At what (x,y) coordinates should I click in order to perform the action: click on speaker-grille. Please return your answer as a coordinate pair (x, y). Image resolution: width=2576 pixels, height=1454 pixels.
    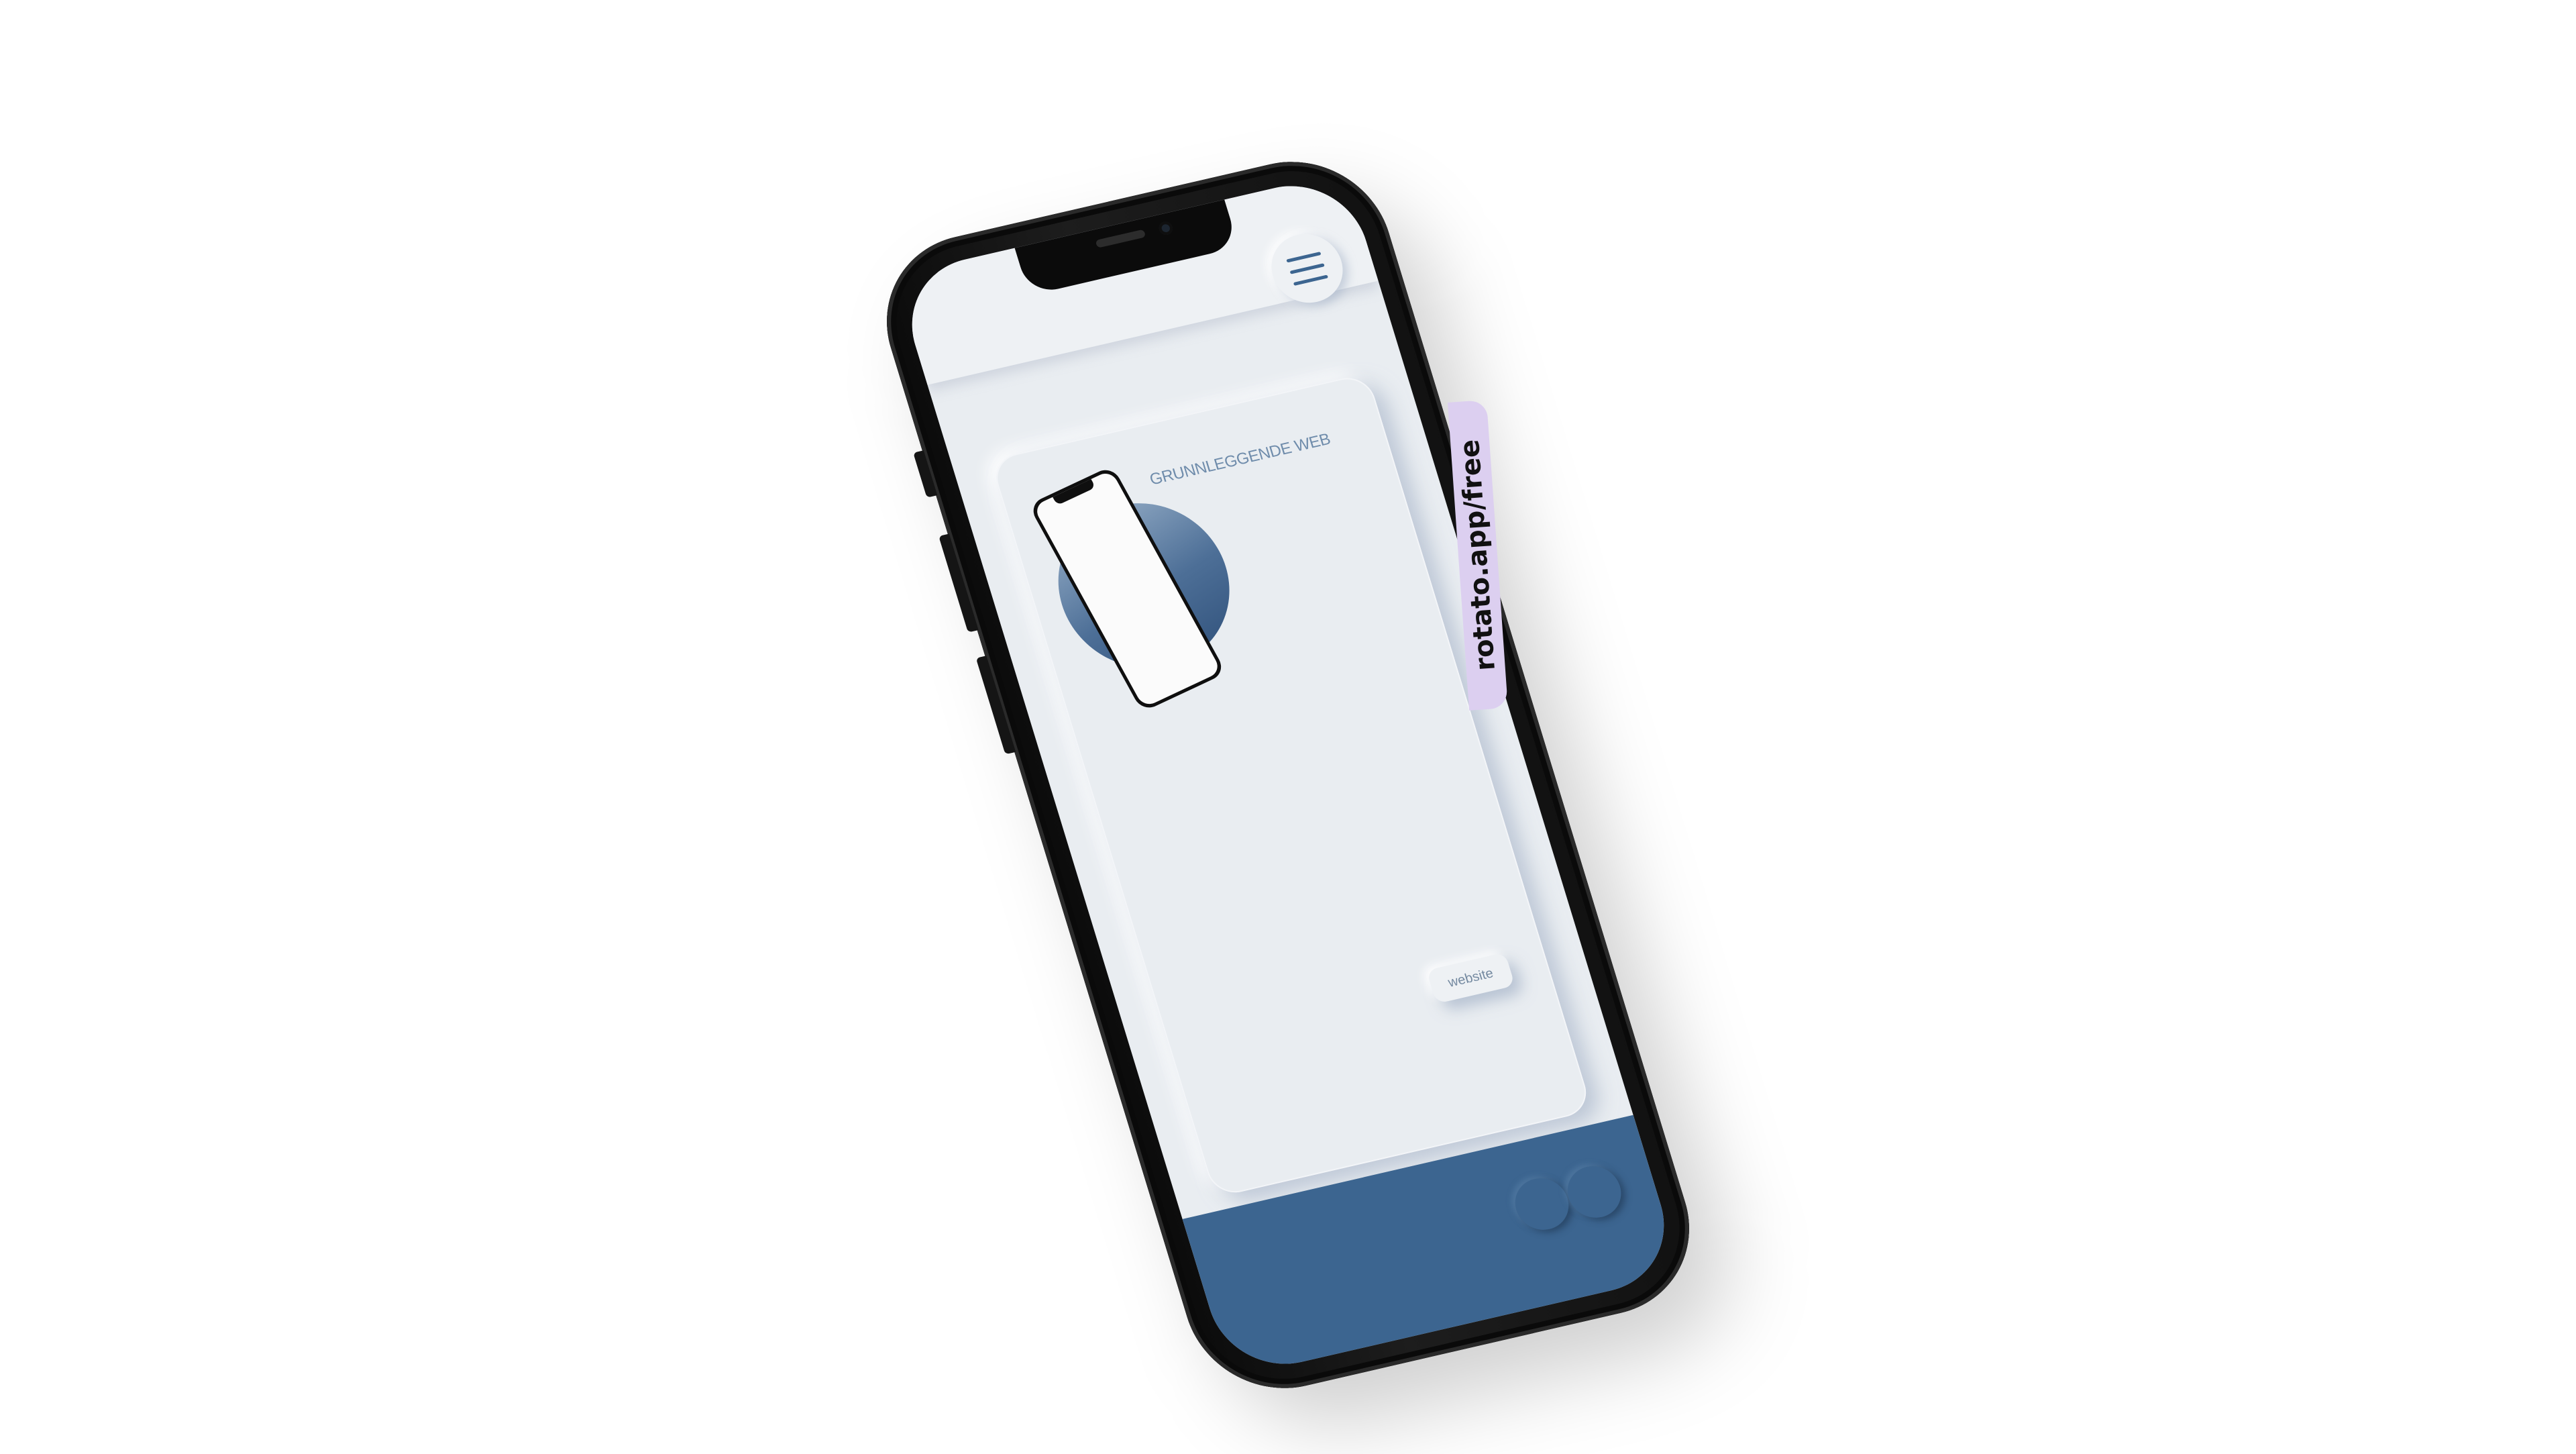
    Looking at the image, I should click on (1120, 239).